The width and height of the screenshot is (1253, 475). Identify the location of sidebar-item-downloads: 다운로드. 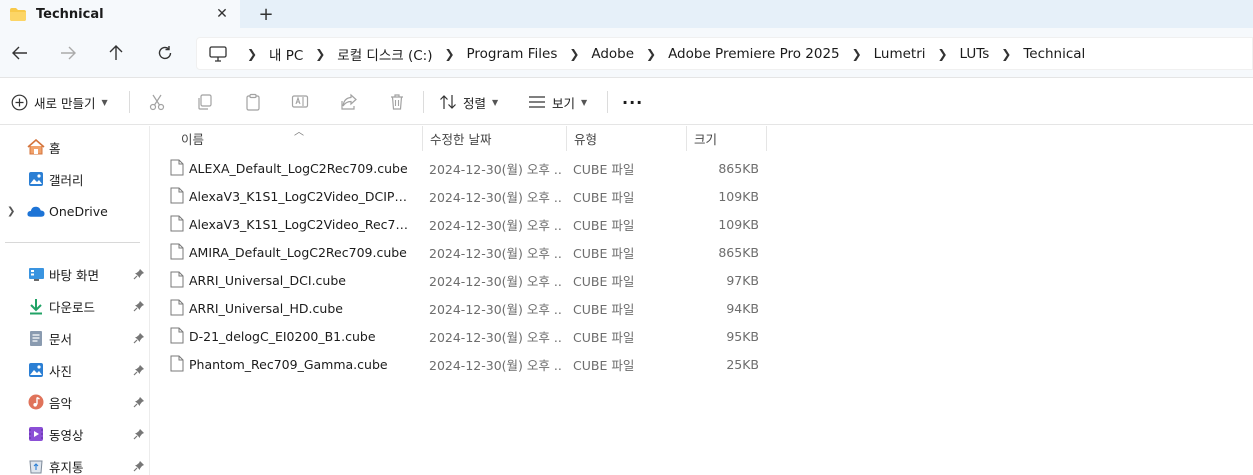
(75, 306).